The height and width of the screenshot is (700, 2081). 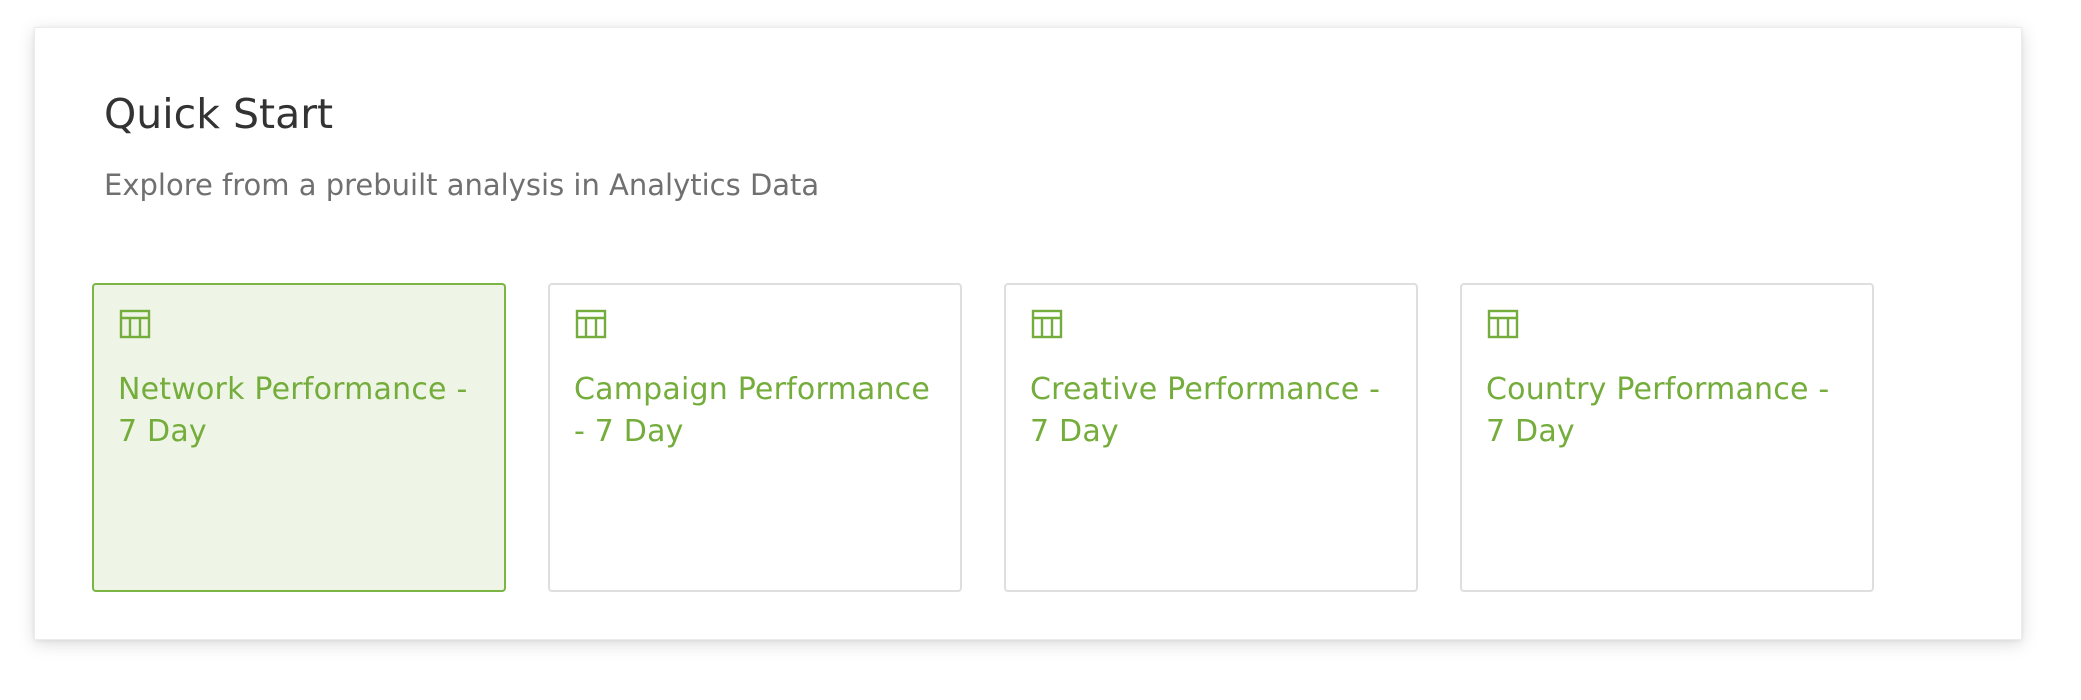 What do you see at coordinates (1658, 410) in the screenshot?
I see `card-label: Country Performance - 7 Day` at bounding box center [1658, 410].